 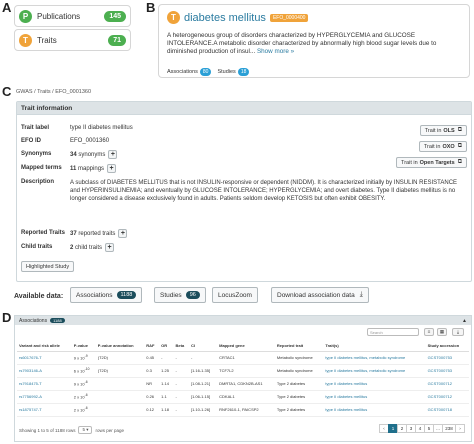 What do you see at coordinates (166, 346) in the screenshot?
I see `col-or: OR` at bounding box center [166, 346].